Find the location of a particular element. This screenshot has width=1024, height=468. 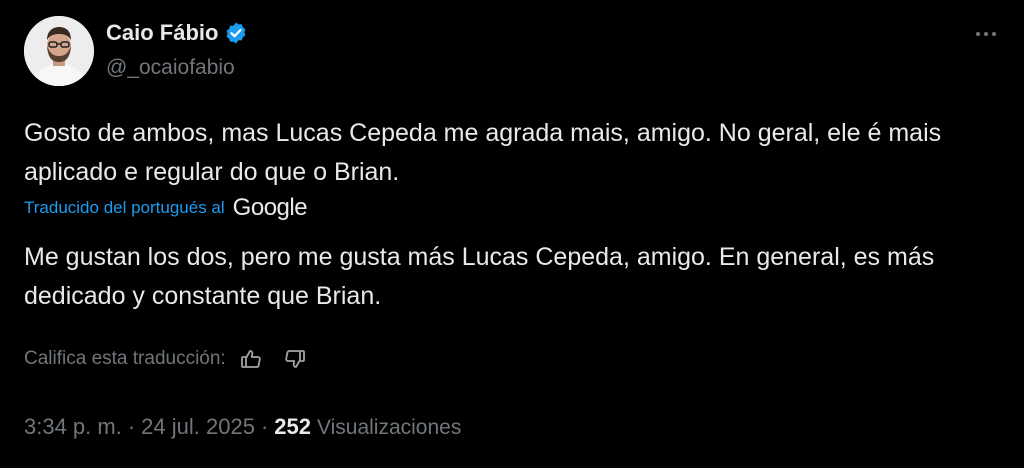

author-name-row: Caio Fábio is located at coordinates (177, 33).